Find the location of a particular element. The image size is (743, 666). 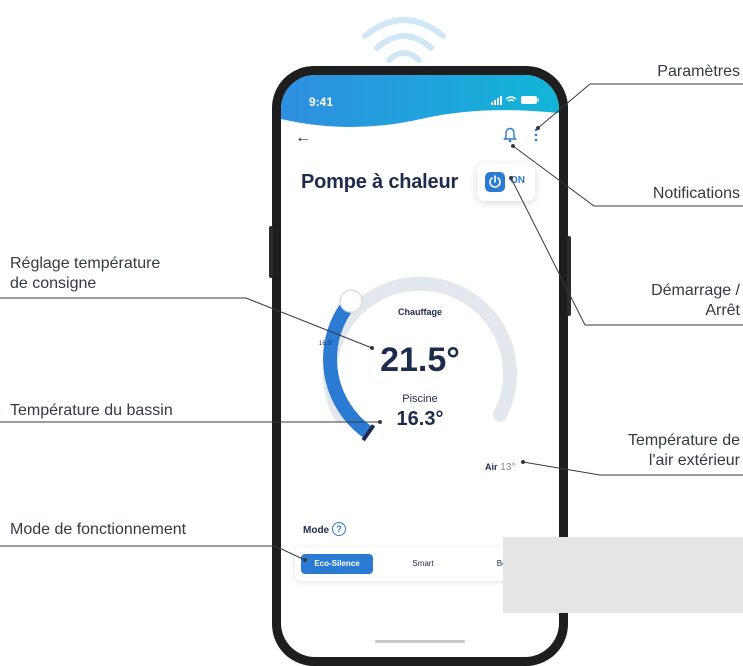

annotation-air: Température de l'air extérieur is located at coordinates (684, 451).